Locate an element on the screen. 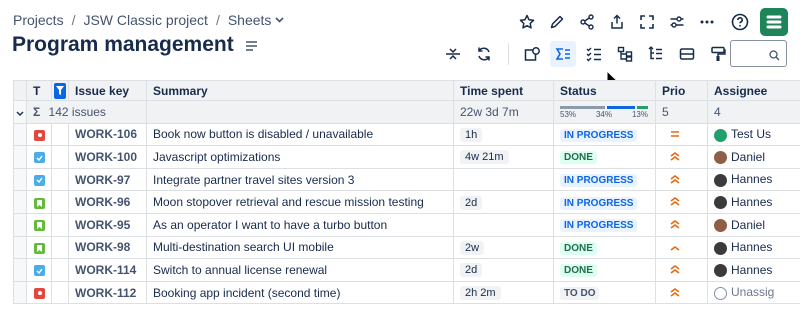 Image resolution: width=800 pixels, height=309 pixels. time-spent-cell: 2h 2m is located at coordinates (503, 292).